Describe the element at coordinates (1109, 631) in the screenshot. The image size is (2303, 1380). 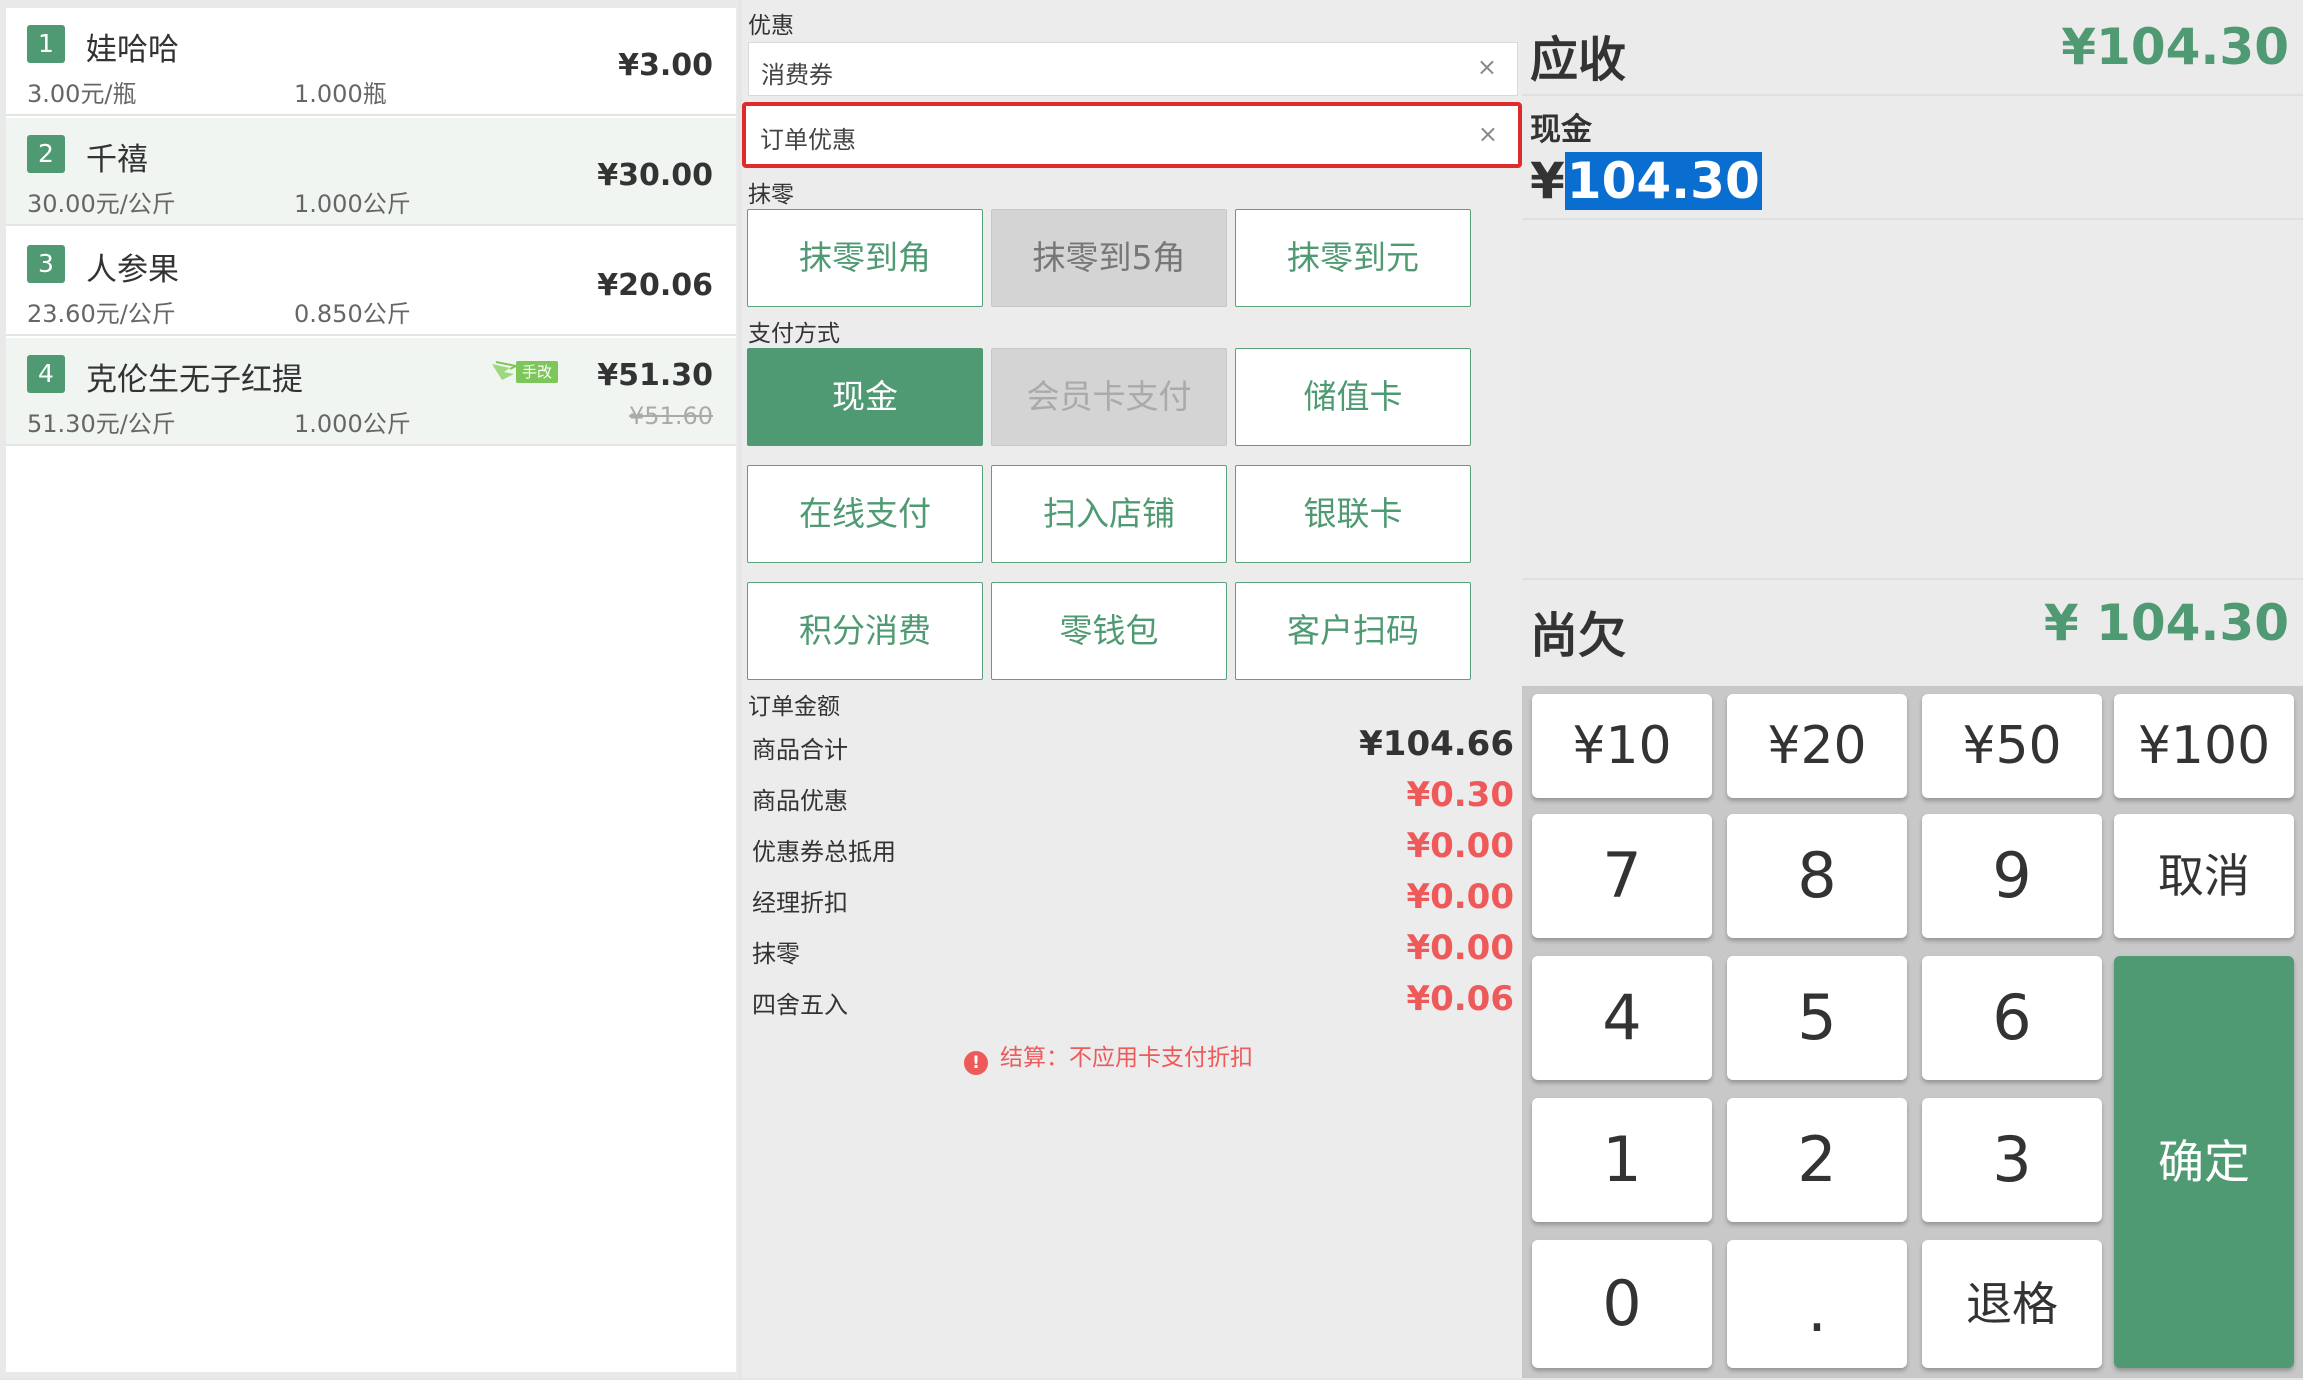
I see `pay-wallet-button: 零钱包` at that location.